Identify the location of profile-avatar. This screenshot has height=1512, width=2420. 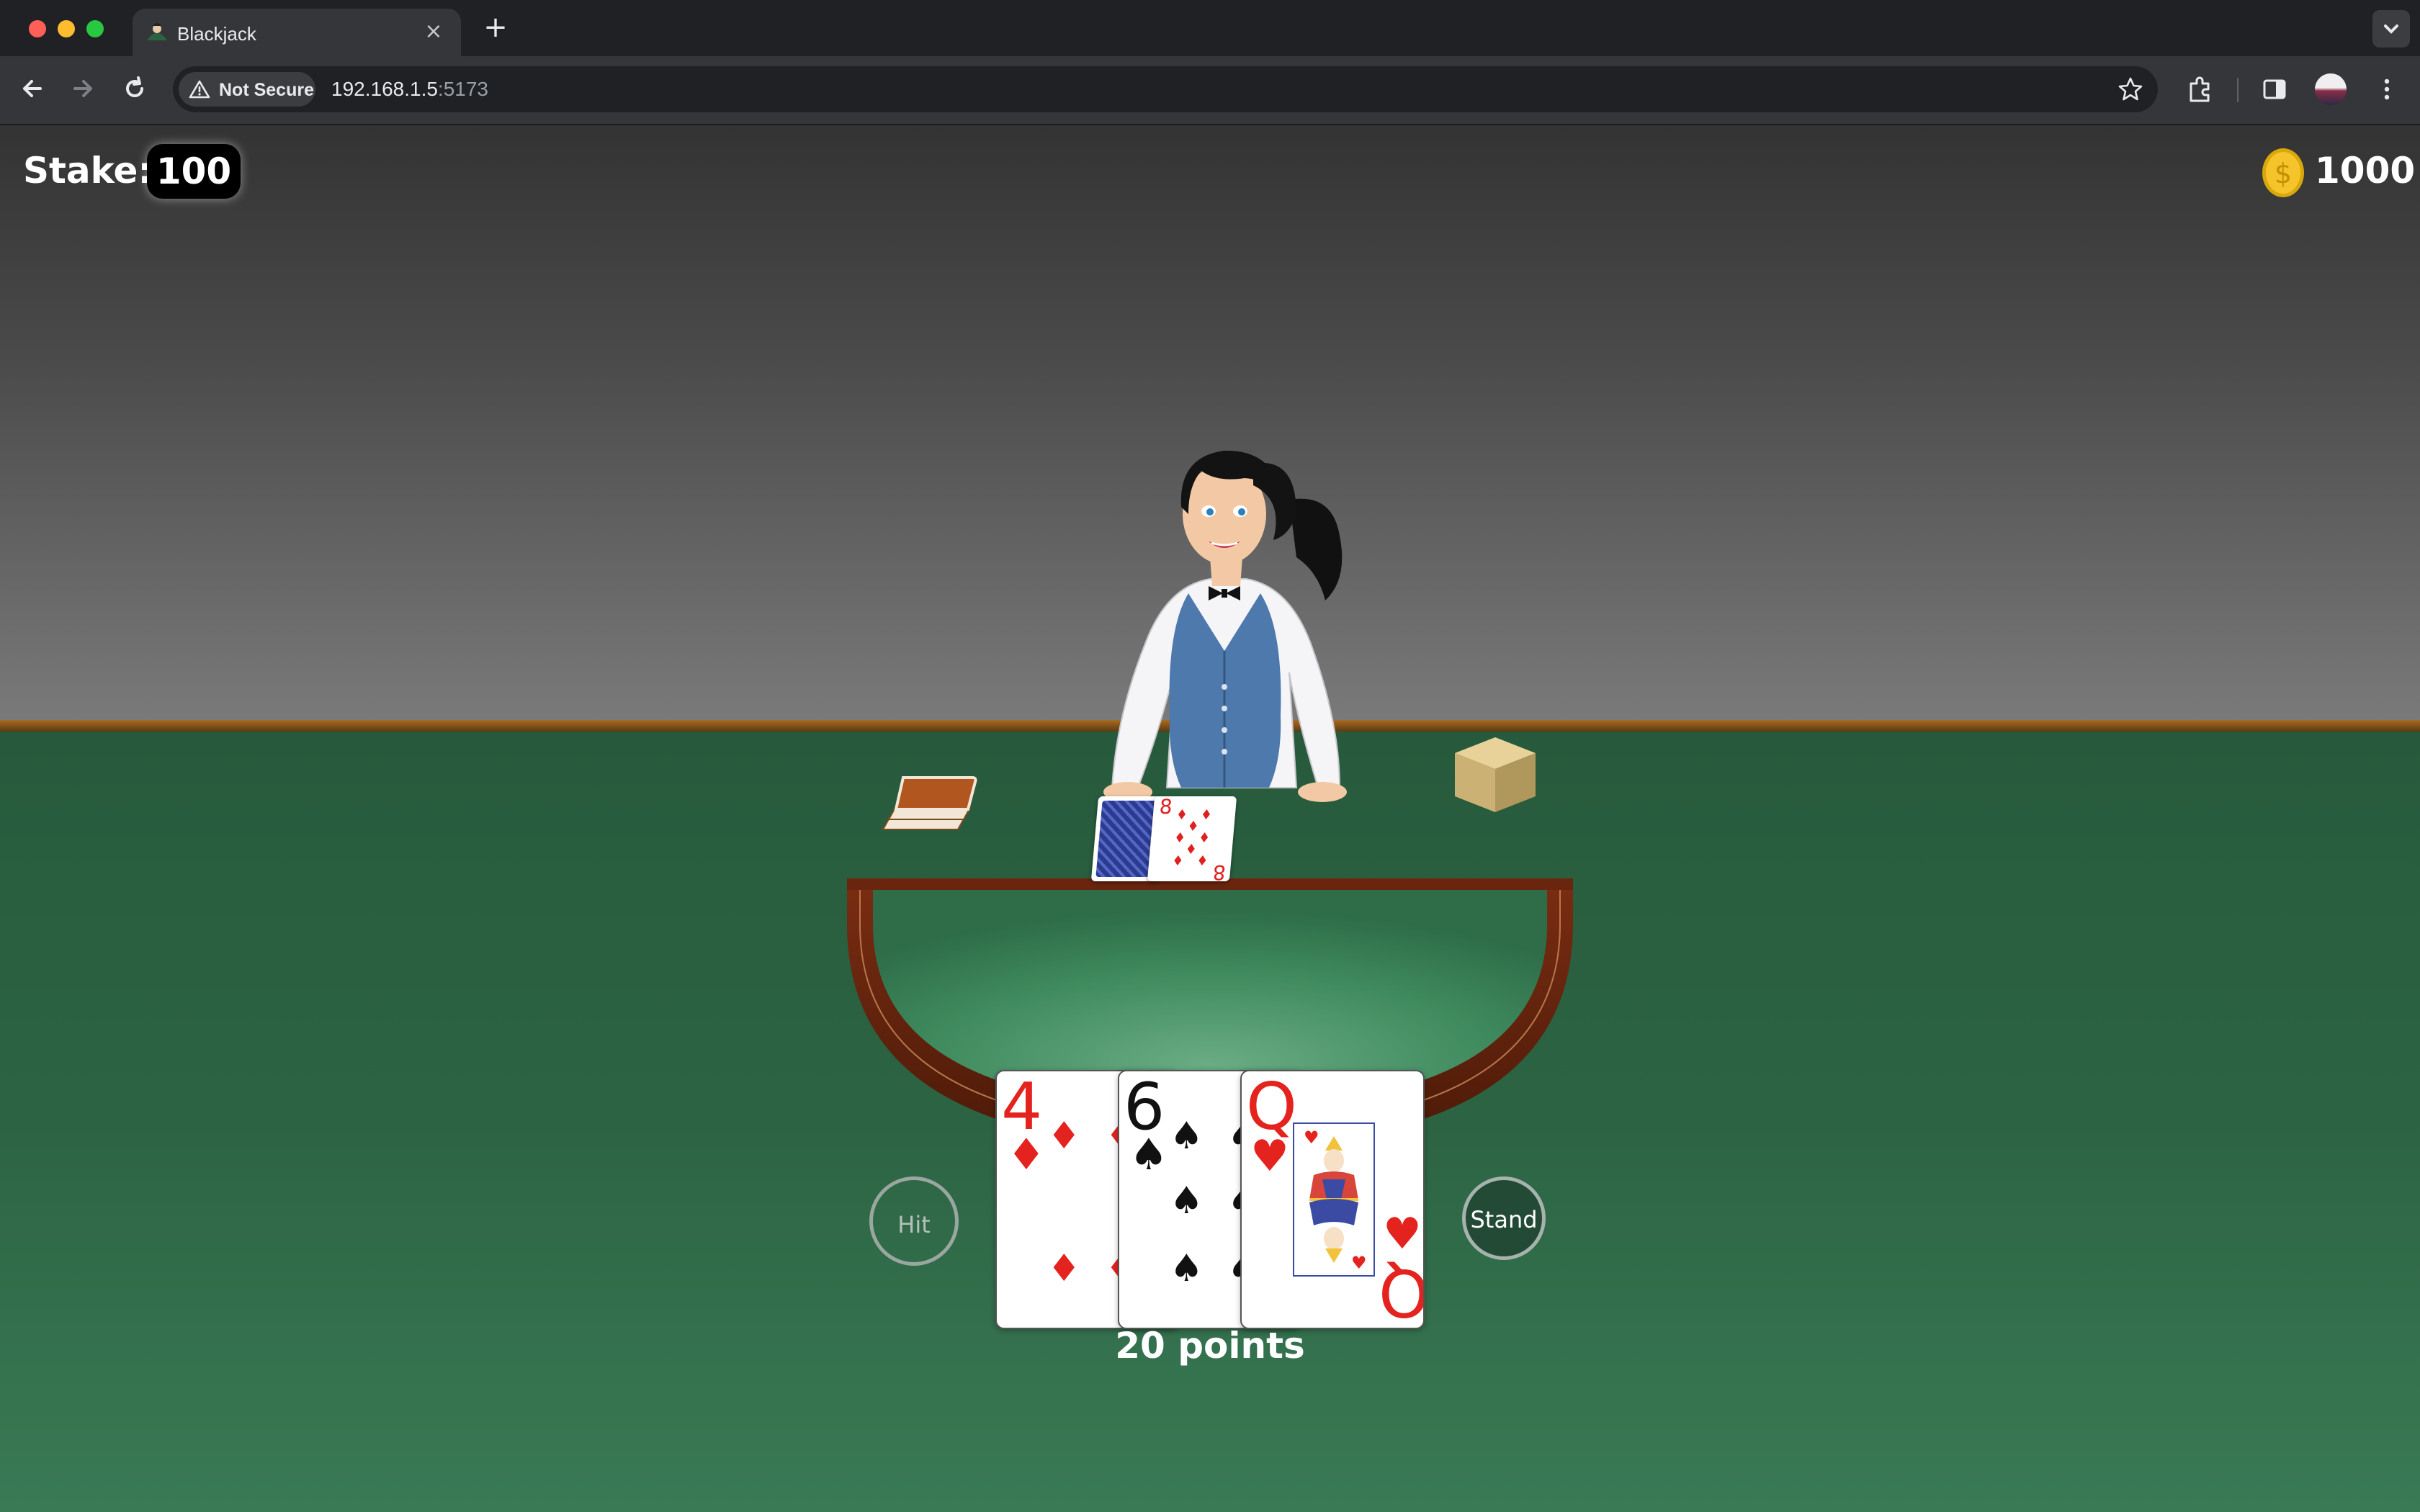
(2331, 89).